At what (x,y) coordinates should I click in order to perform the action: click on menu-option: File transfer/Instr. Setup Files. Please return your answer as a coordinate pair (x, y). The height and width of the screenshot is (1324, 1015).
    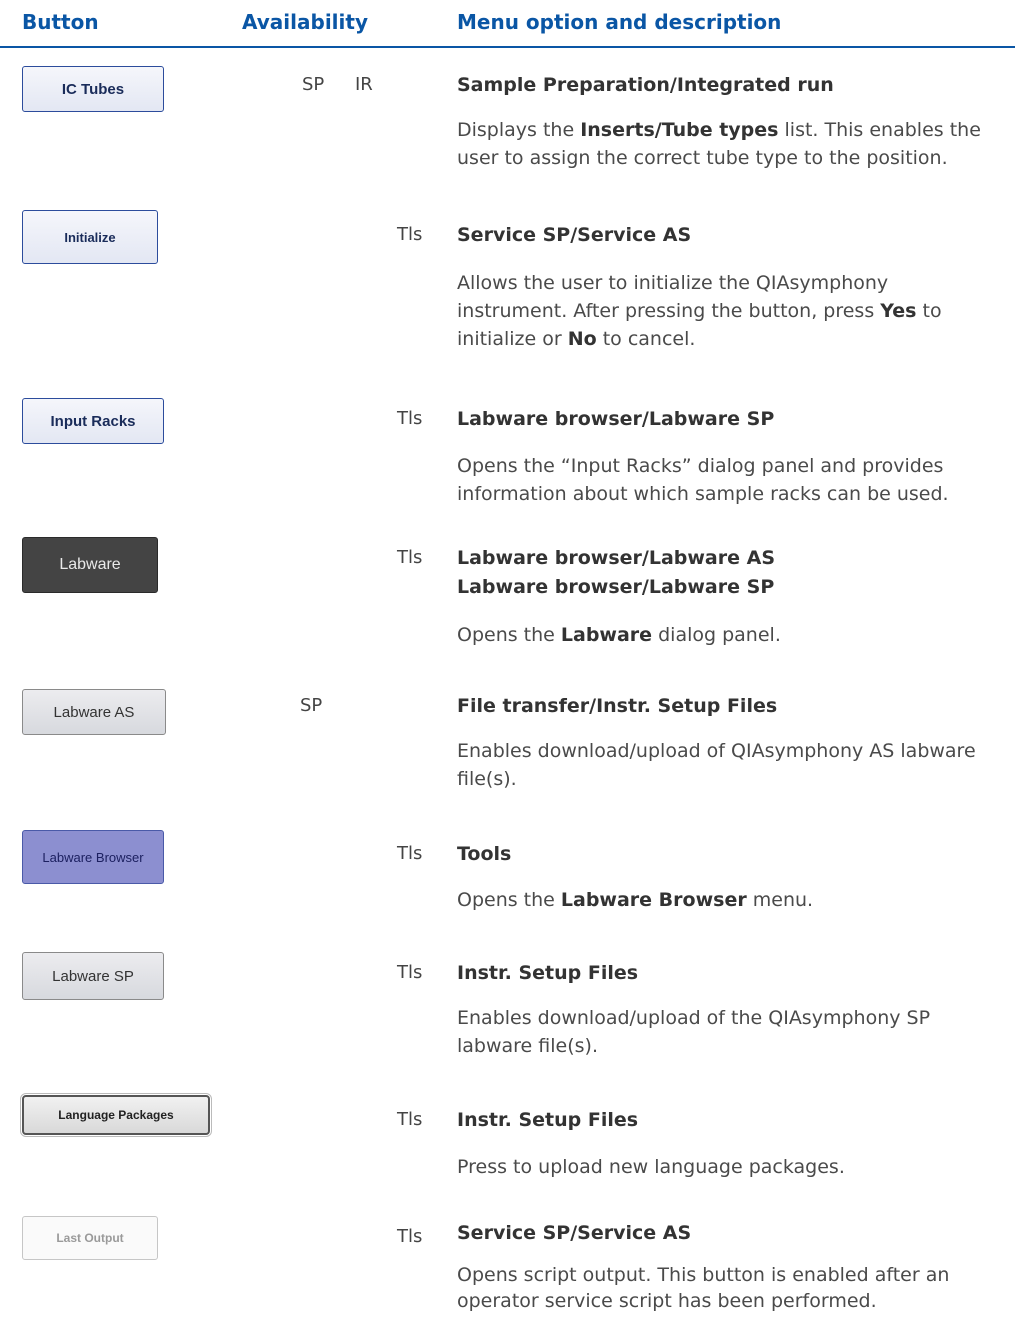
    Looking at the image, I should click on (617, 706).